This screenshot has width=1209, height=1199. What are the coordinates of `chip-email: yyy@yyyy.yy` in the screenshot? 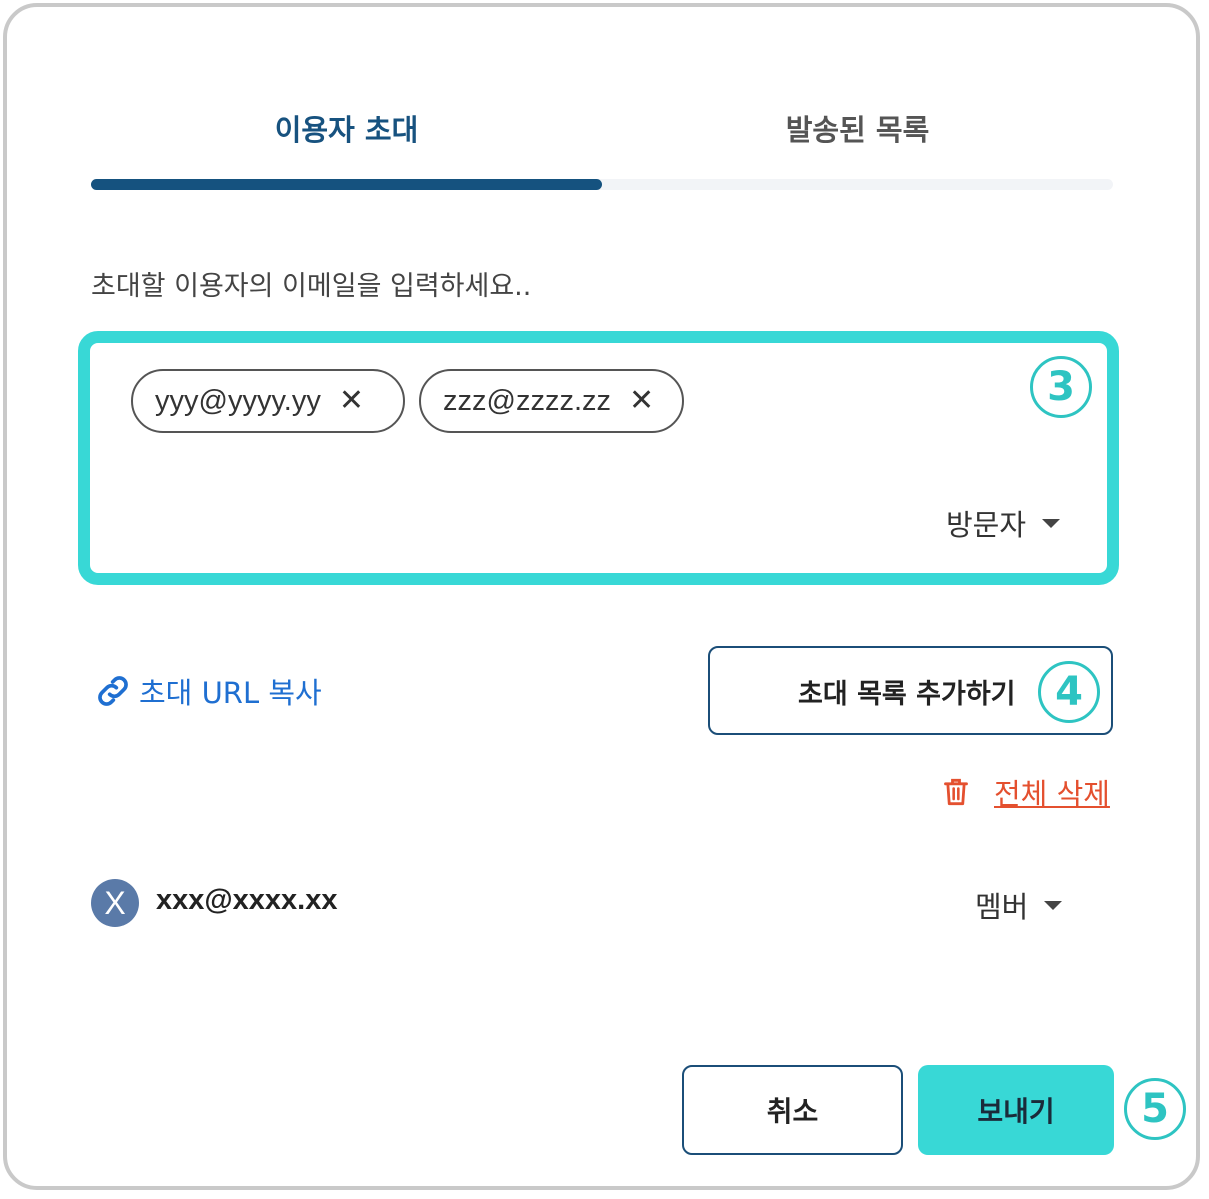 It's located at (238, 400).